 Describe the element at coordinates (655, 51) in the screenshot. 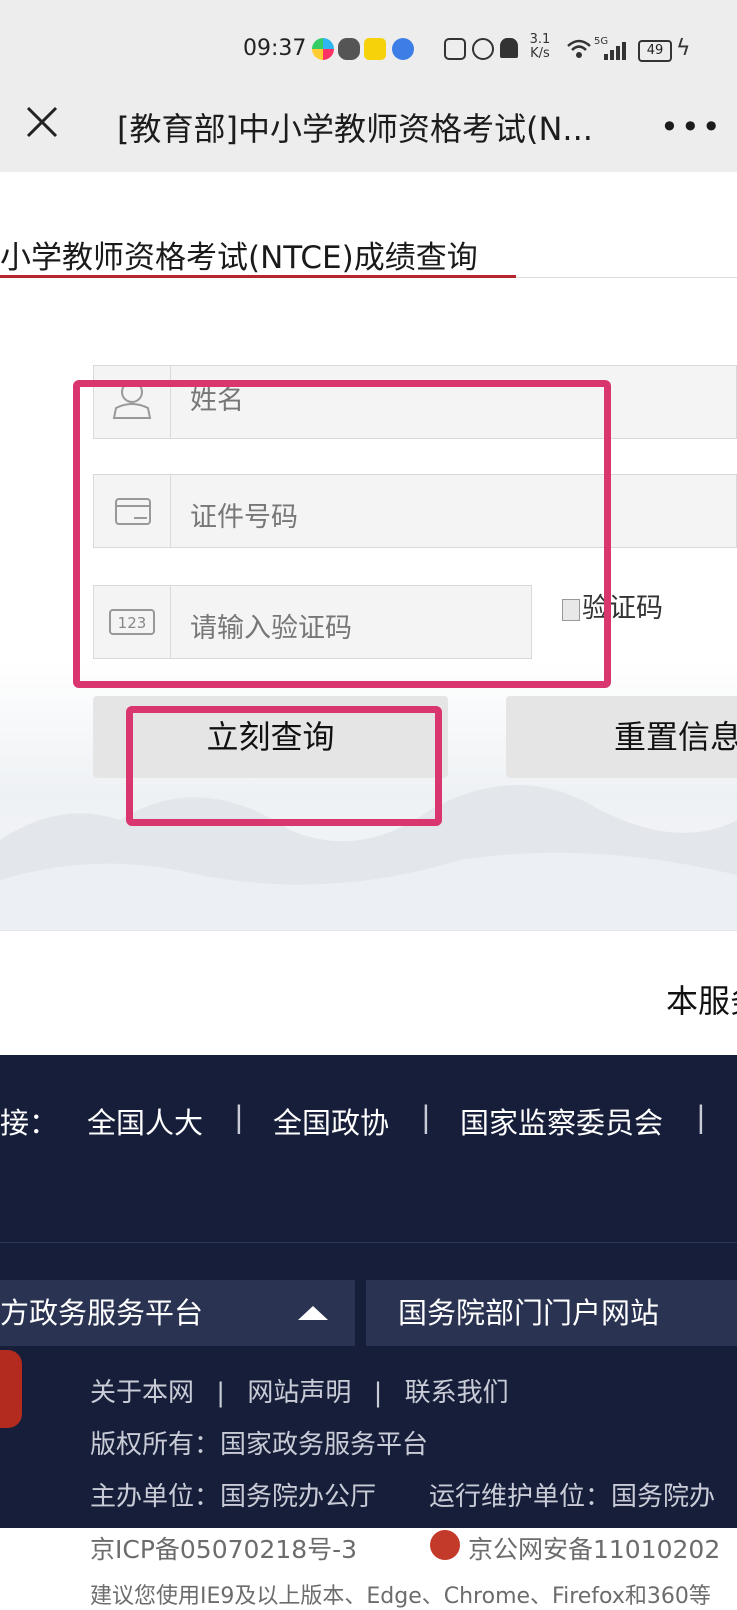

I see `battery-indicator: 49` at that location.